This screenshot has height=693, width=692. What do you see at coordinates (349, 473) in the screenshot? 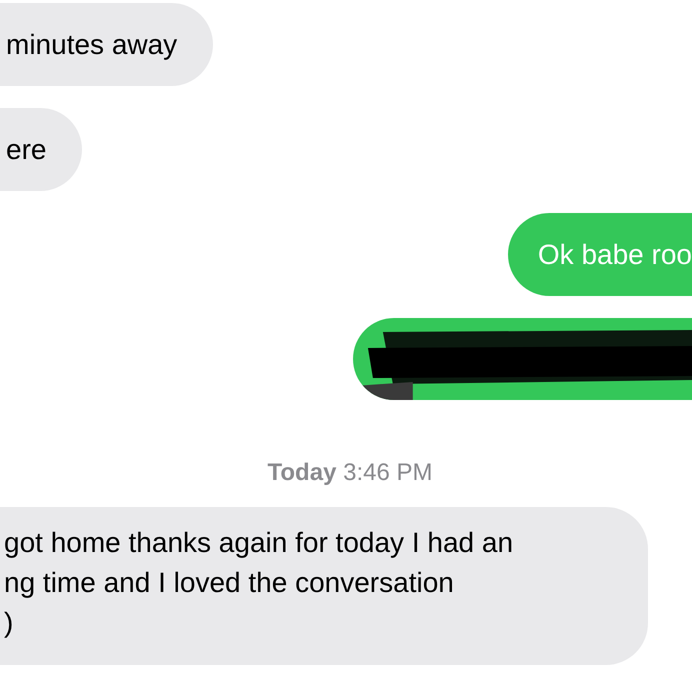
I see `timestamp: Today 3:46 PM` at bounding box center [349, 473].